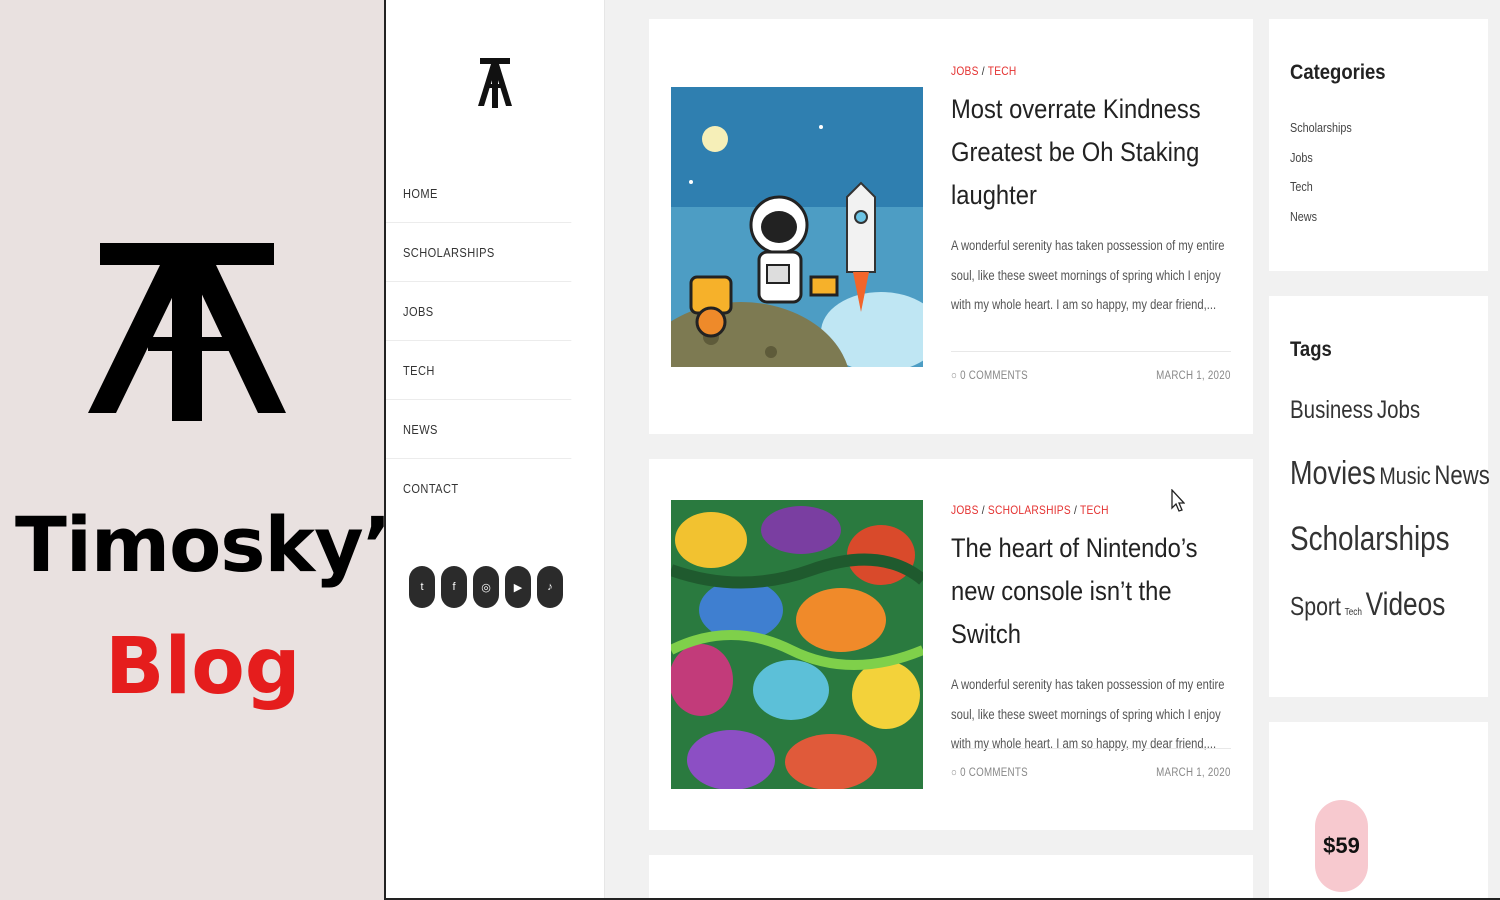 The width and height of the screenshot is (1500, 900). Describe the element at coordinates (984, 71) in the screenshot. I see `post-categories: JOBS / TECH` at that location.